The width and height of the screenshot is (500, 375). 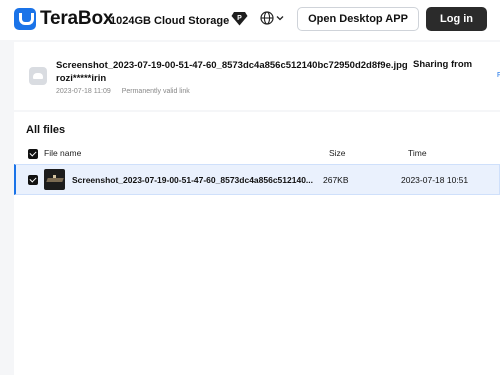 I want to click on storage-label: 1024GB Cloud Storage, so click(x=170, y=21).